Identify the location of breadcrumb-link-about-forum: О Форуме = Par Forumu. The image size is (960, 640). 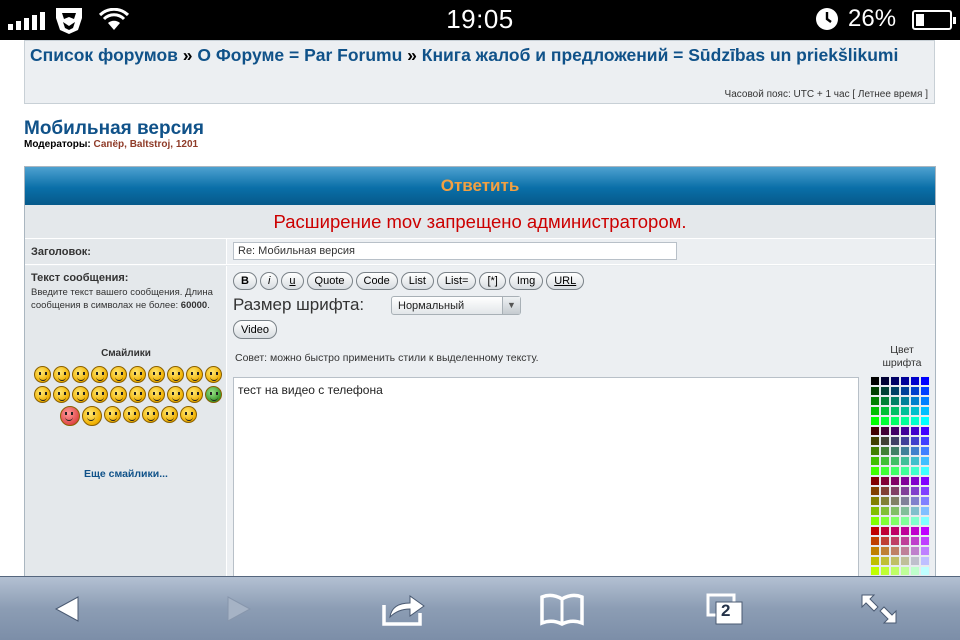
(299, 55).